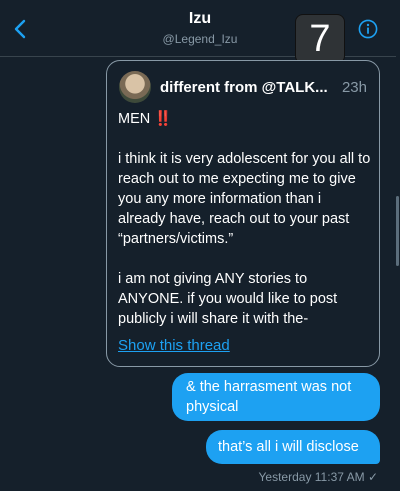 The image size is (400, 491). I want to click on timestamp-text: Yesterday 11:37 AM, so click(311, 477).